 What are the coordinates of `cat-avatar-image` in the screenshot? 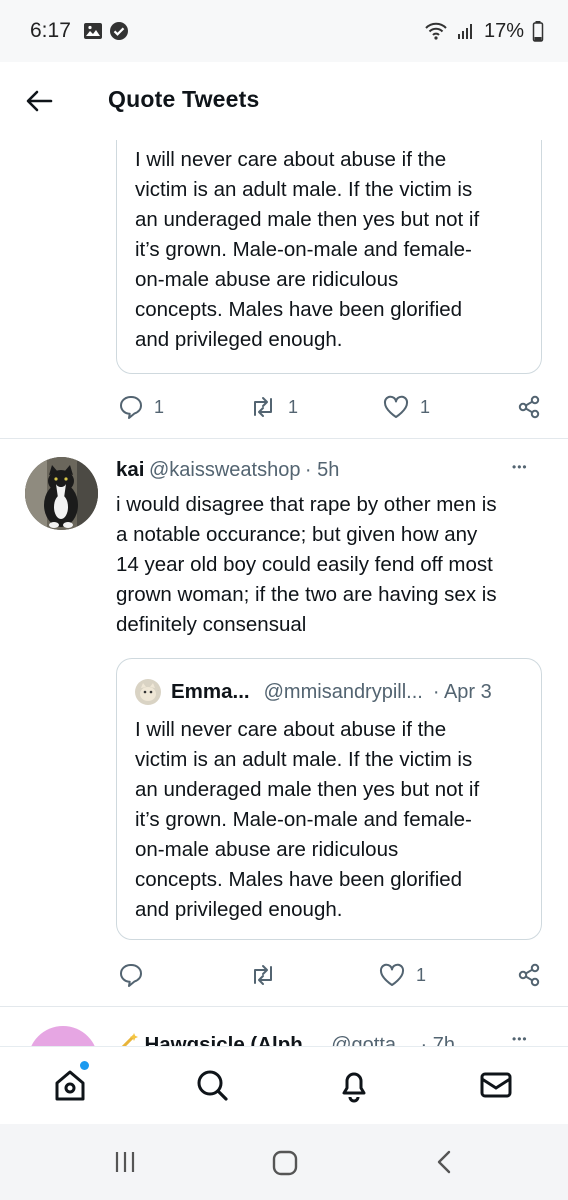 It's located at (61, 493).